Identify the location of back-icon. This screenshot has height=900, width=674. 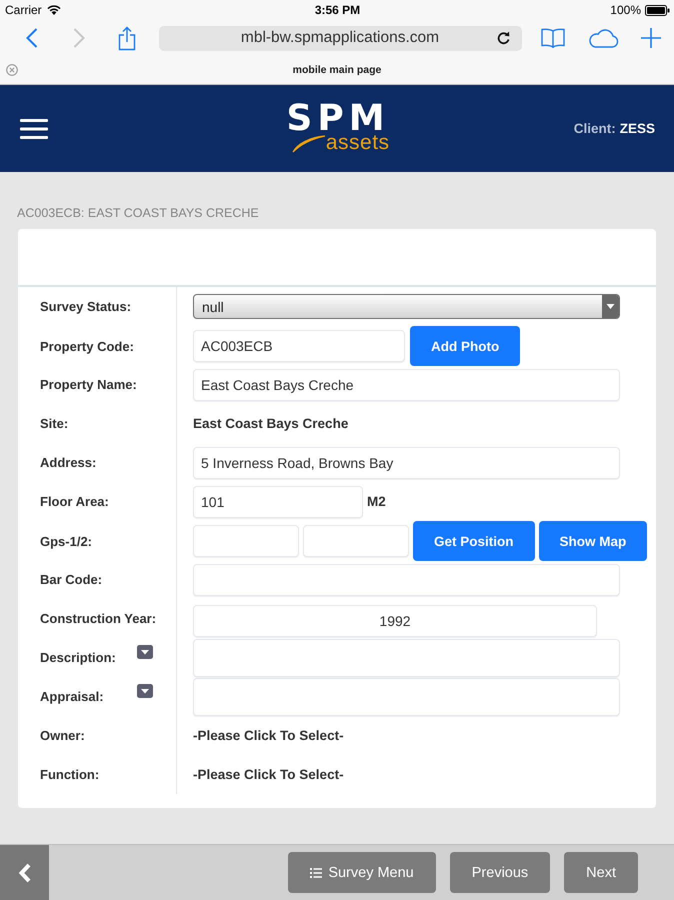
(32, 38).